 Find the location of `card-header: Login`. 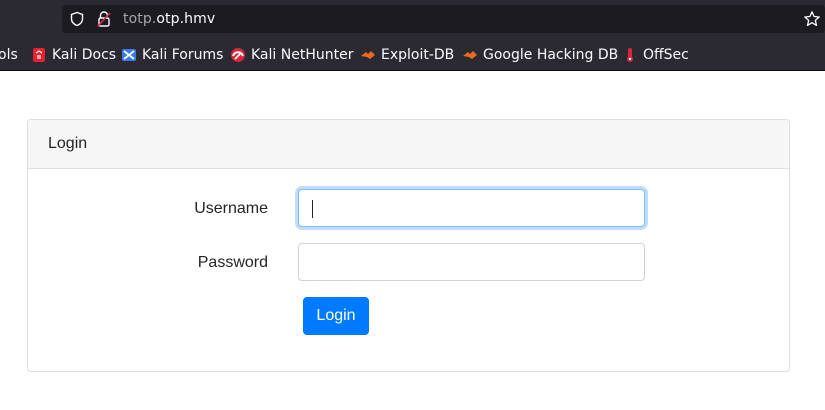

card-header: Login is located at coordinates (408, 144).